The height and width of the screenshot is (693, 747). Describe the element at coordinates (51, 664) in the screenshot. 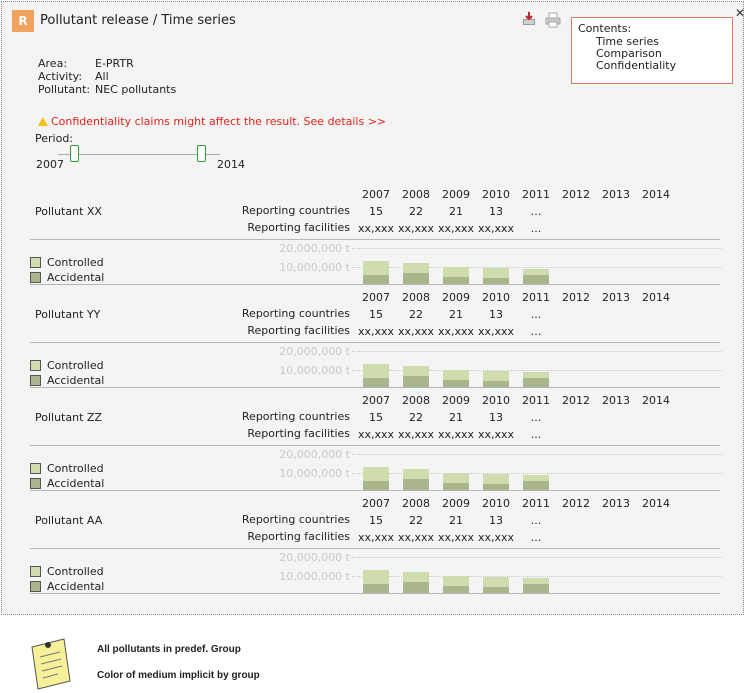

I see `sticky-note-icon` at that location.